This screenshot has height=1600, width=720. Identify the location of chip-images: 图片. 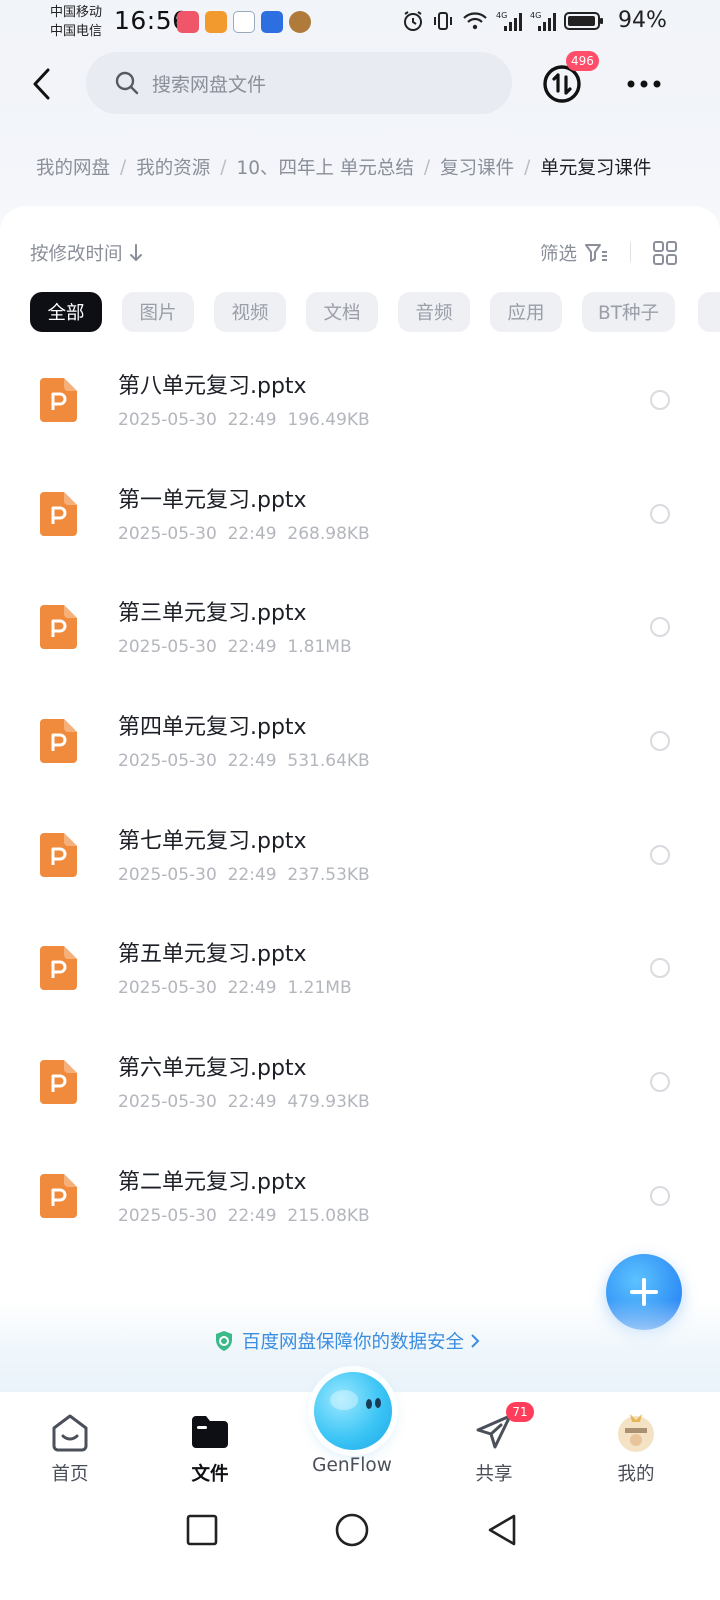
(158, 312).